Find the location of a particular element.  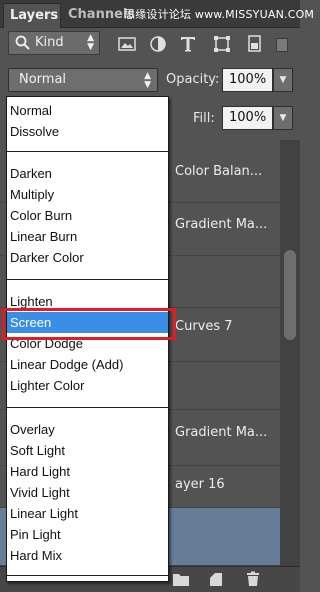

filter-kind-select: Kind ▲ ▼ is located at coordinates (54, 43).